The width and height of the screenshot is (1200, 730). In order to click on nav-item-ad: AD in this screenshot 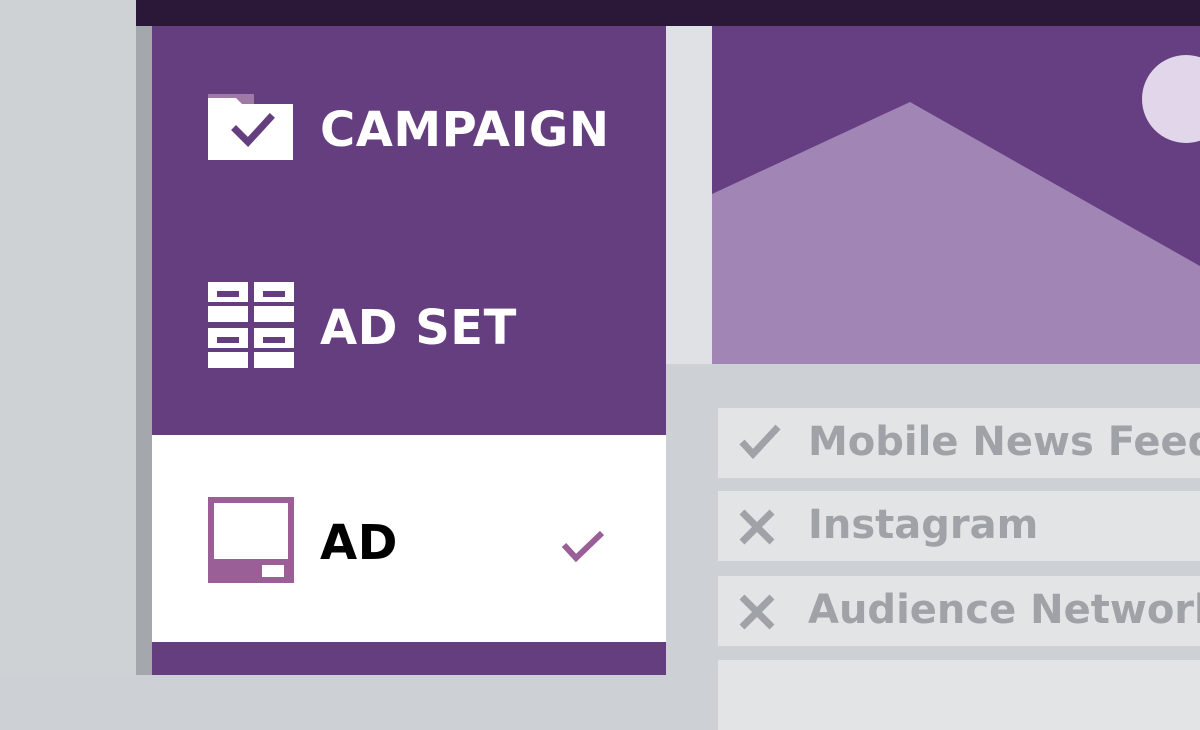, I will do `click(409, 538)`.